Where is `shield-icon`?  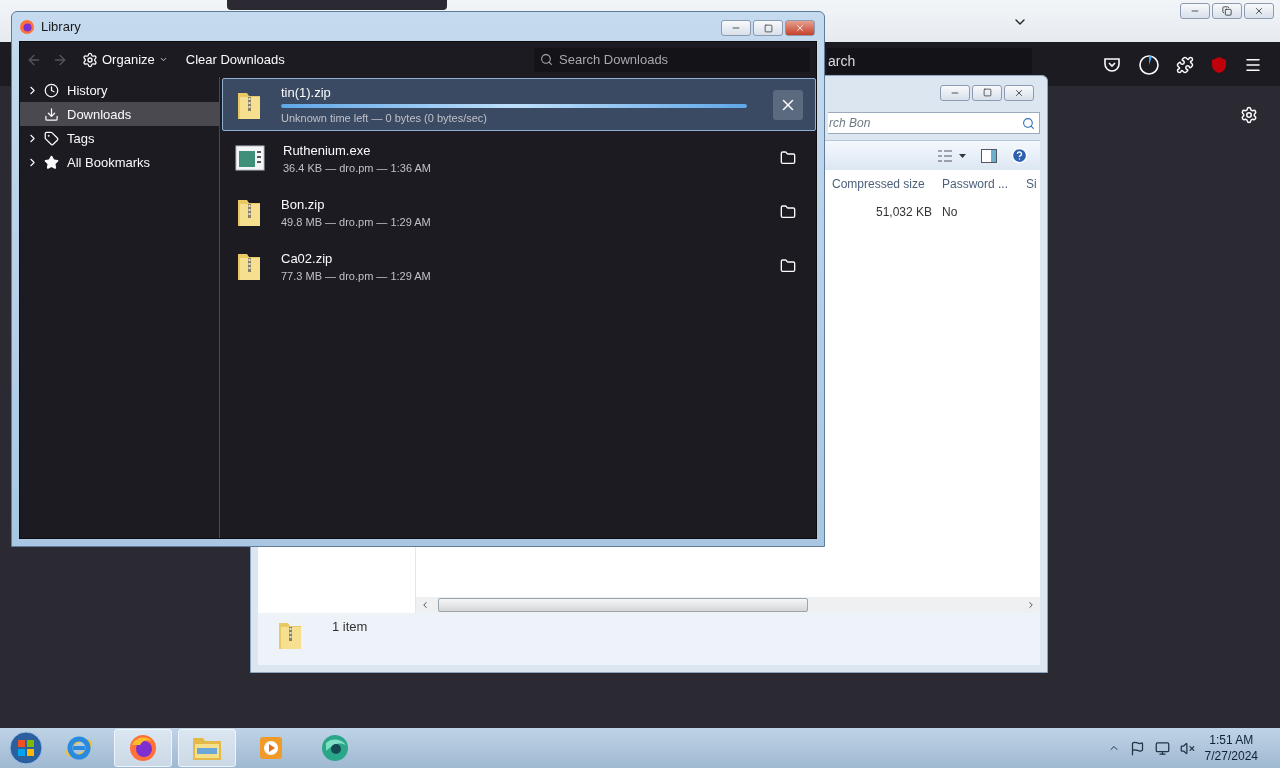
shield-icon is located at coordinates (1219, 65).